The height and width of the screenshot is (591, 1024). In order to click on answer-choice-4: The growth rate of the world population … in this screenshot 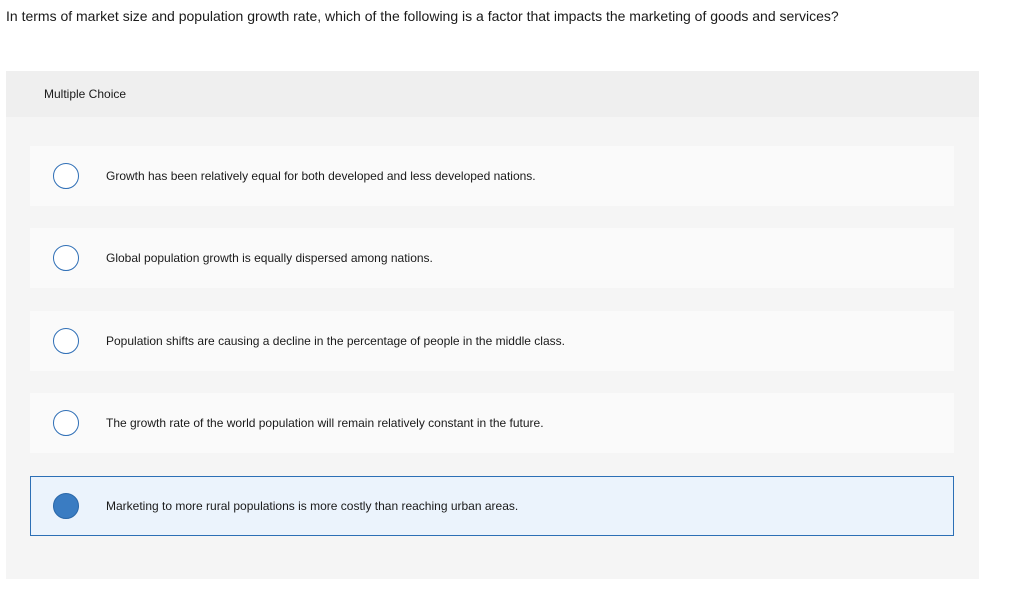, I will do `click(492, 423)`.